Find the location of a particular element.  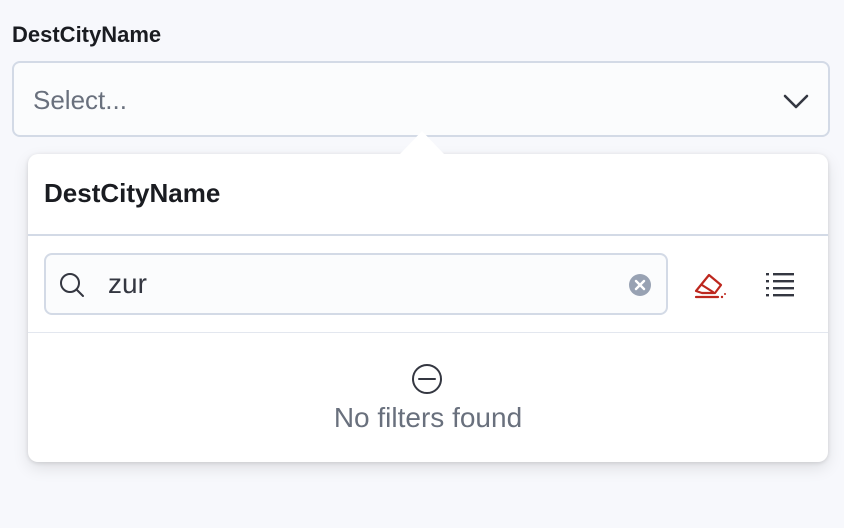

popover-arrow is located at coordinates (422, 142).